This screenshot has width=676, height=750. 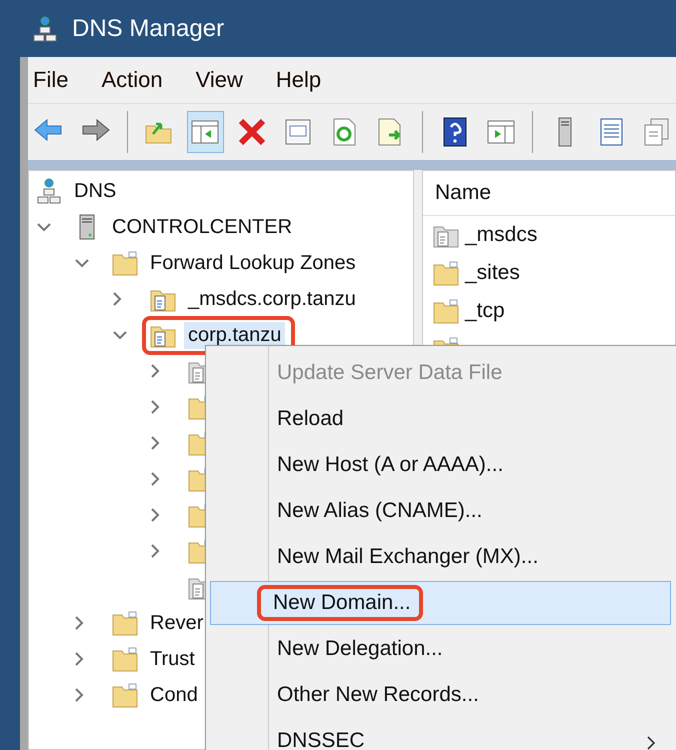 What do you see at coordinates (235, 335) in the screenshot?
I see `tree-item: corp.tanzu` at bounding box center [235, 335].